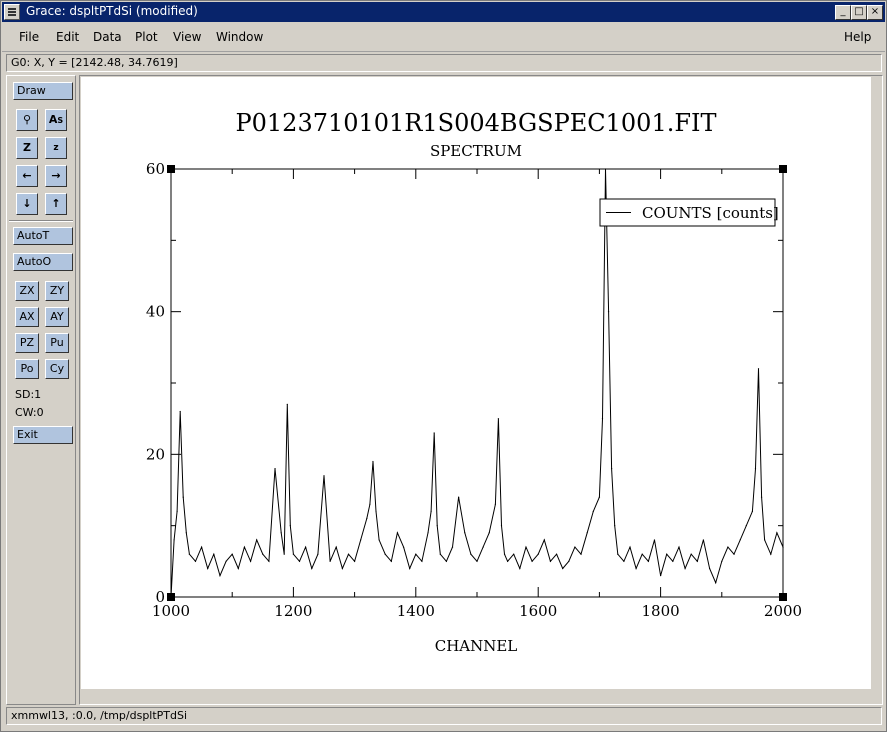 This screenshot has height=732, width=887. I want to click on x-tick-label: 1800, so click(661, 611).